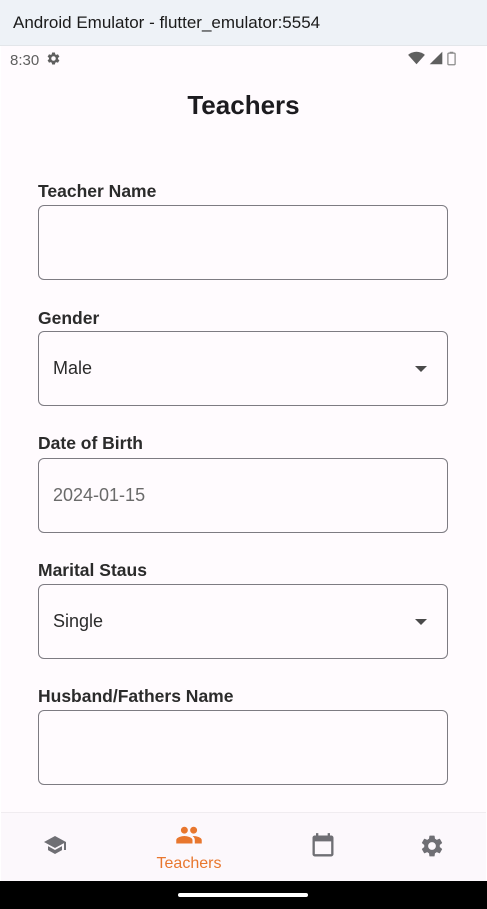 This screenshot has height=909, width=487. I want to click on bottom-navigation-bar: Teachers, so click(243, 846).